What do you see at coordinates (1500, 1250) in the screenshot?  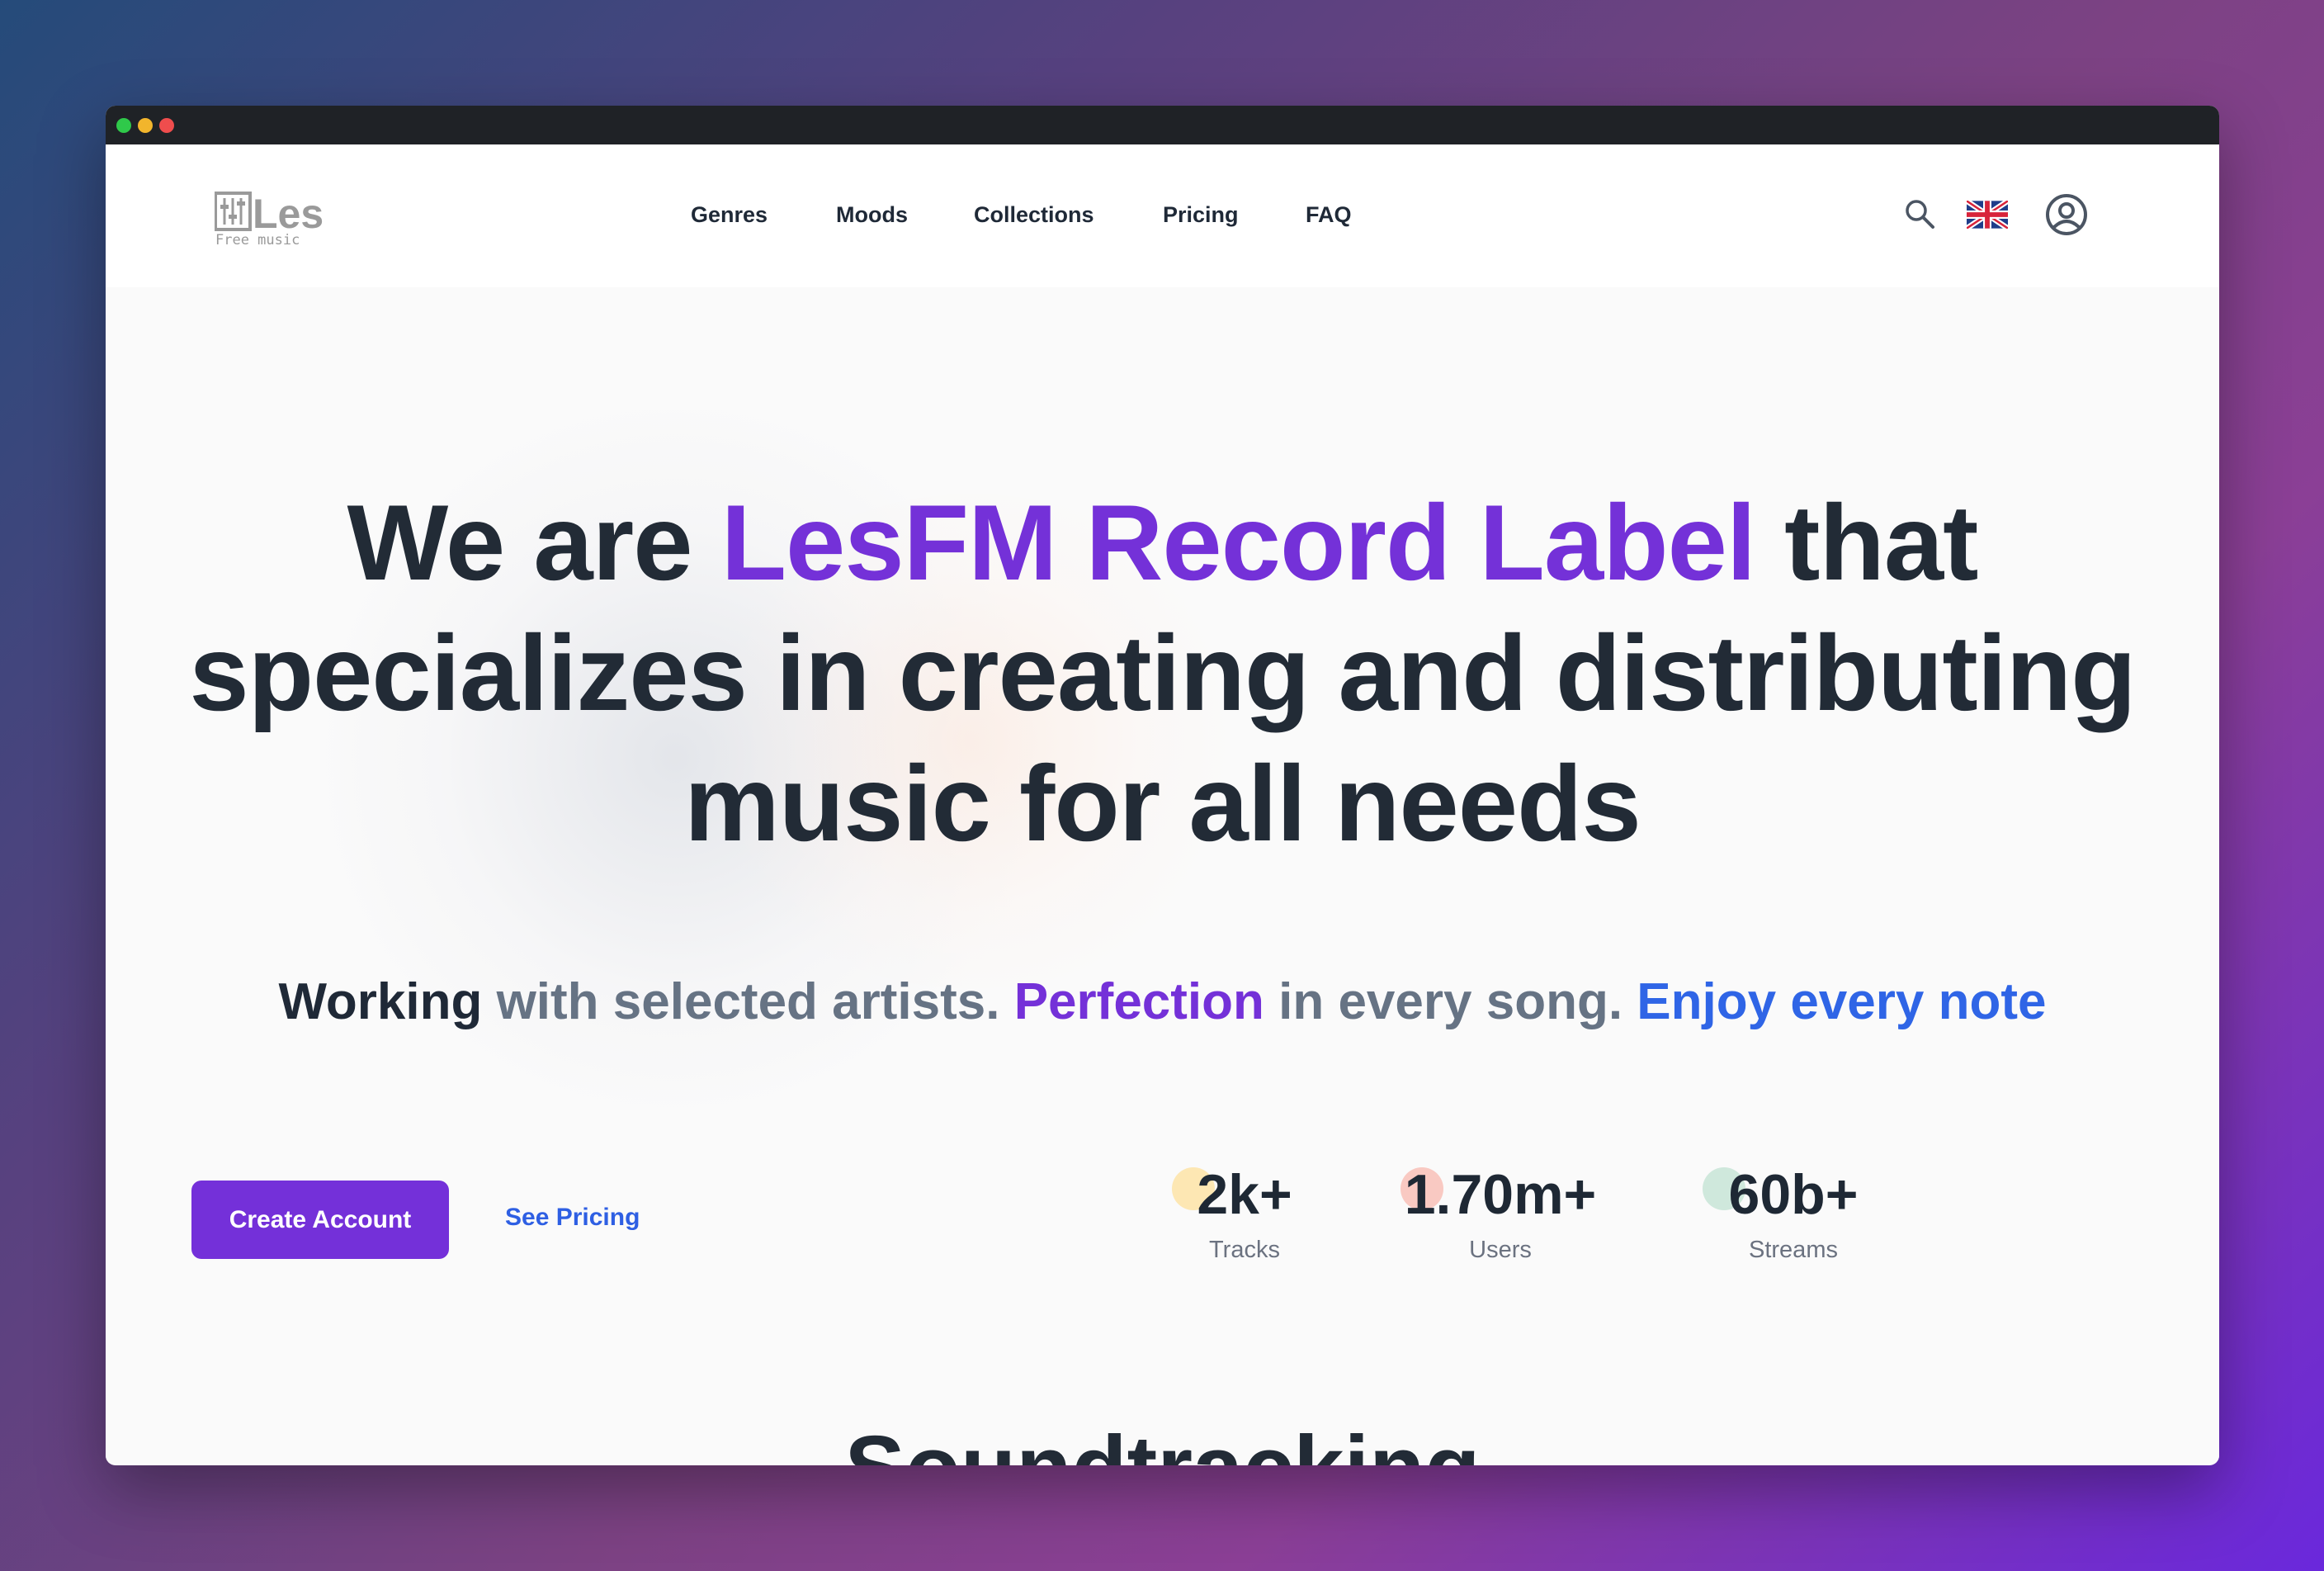 I see `stat-label: Users` at bounding box center [1500, 1250].